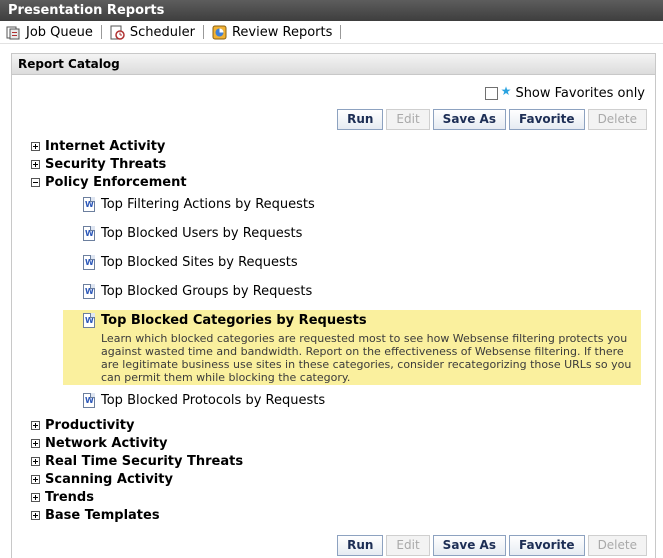  What do you see at coordinates (333, 64) in the screenshot?
I see `report-catalog-header: Report Catalog` at bounding box center [333, 64].